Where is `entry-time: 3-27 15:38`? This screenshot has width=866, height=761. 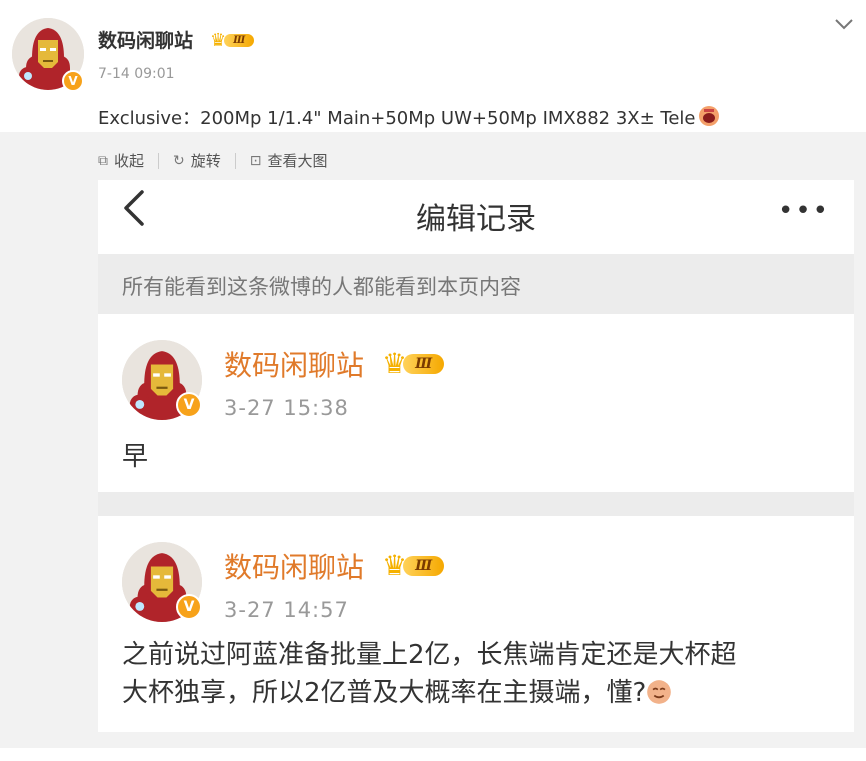
entry-time: 3-27 15:38 is located at coordinates (286, 408).